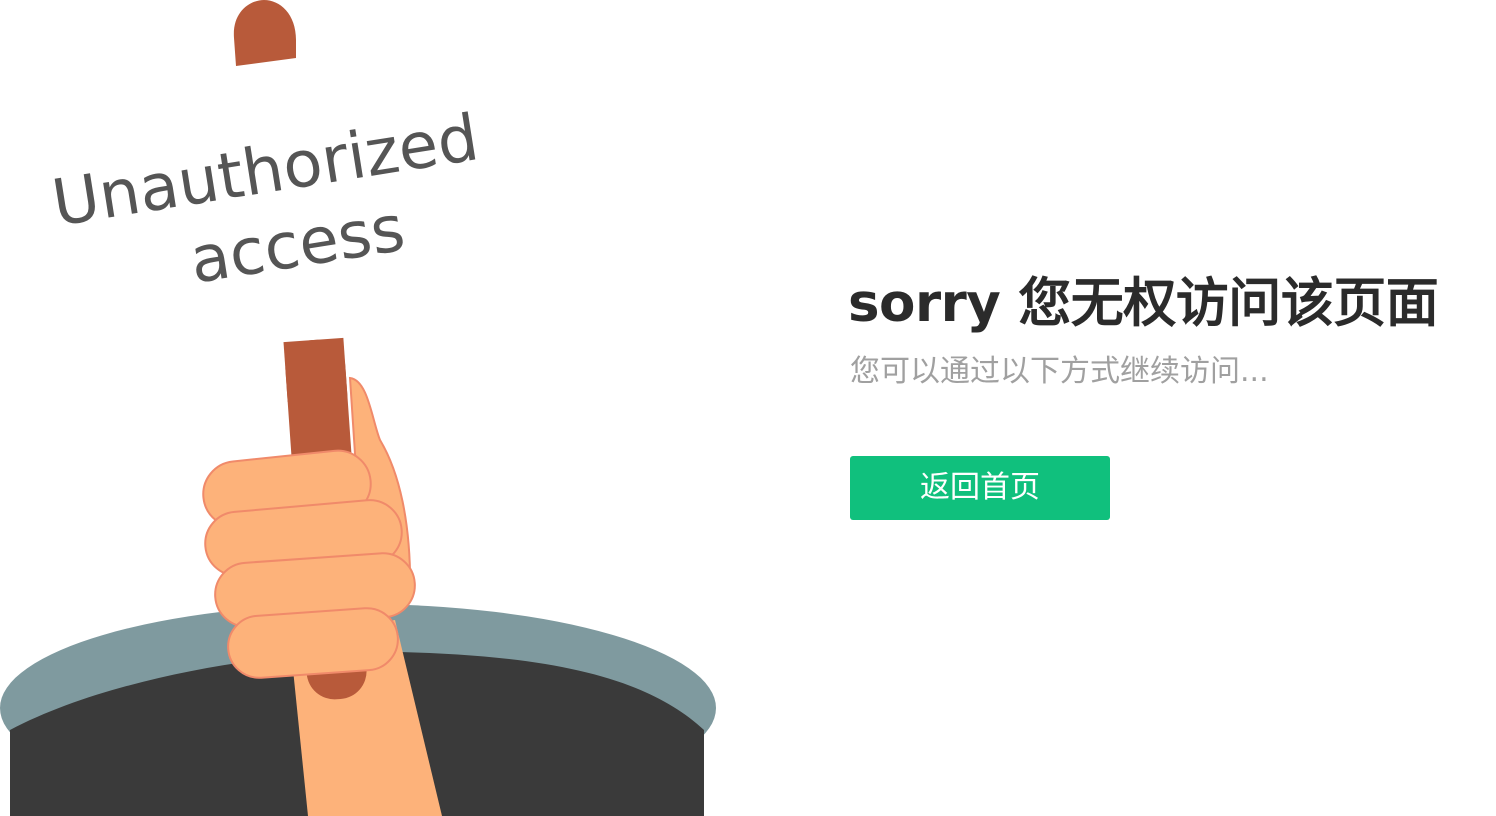 Image resolution: width=1496 pixels, height=816 pixels. What do you see at coordinates (265, 199) in the screenshot?
I see `sign-text: Unauthorized access` at bounding box center [265, 199].